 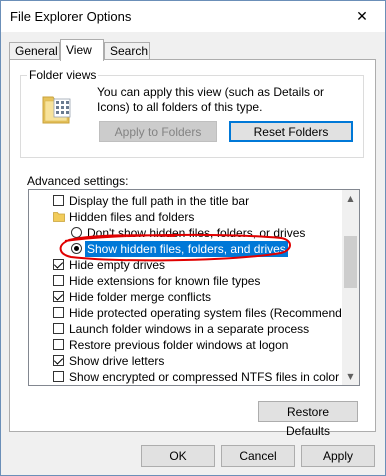 What do you see at coordinates (78, 181) in the screenshot?
I see `advanced-settings-label: Advanced settings:` at bounding box center [78, 181].